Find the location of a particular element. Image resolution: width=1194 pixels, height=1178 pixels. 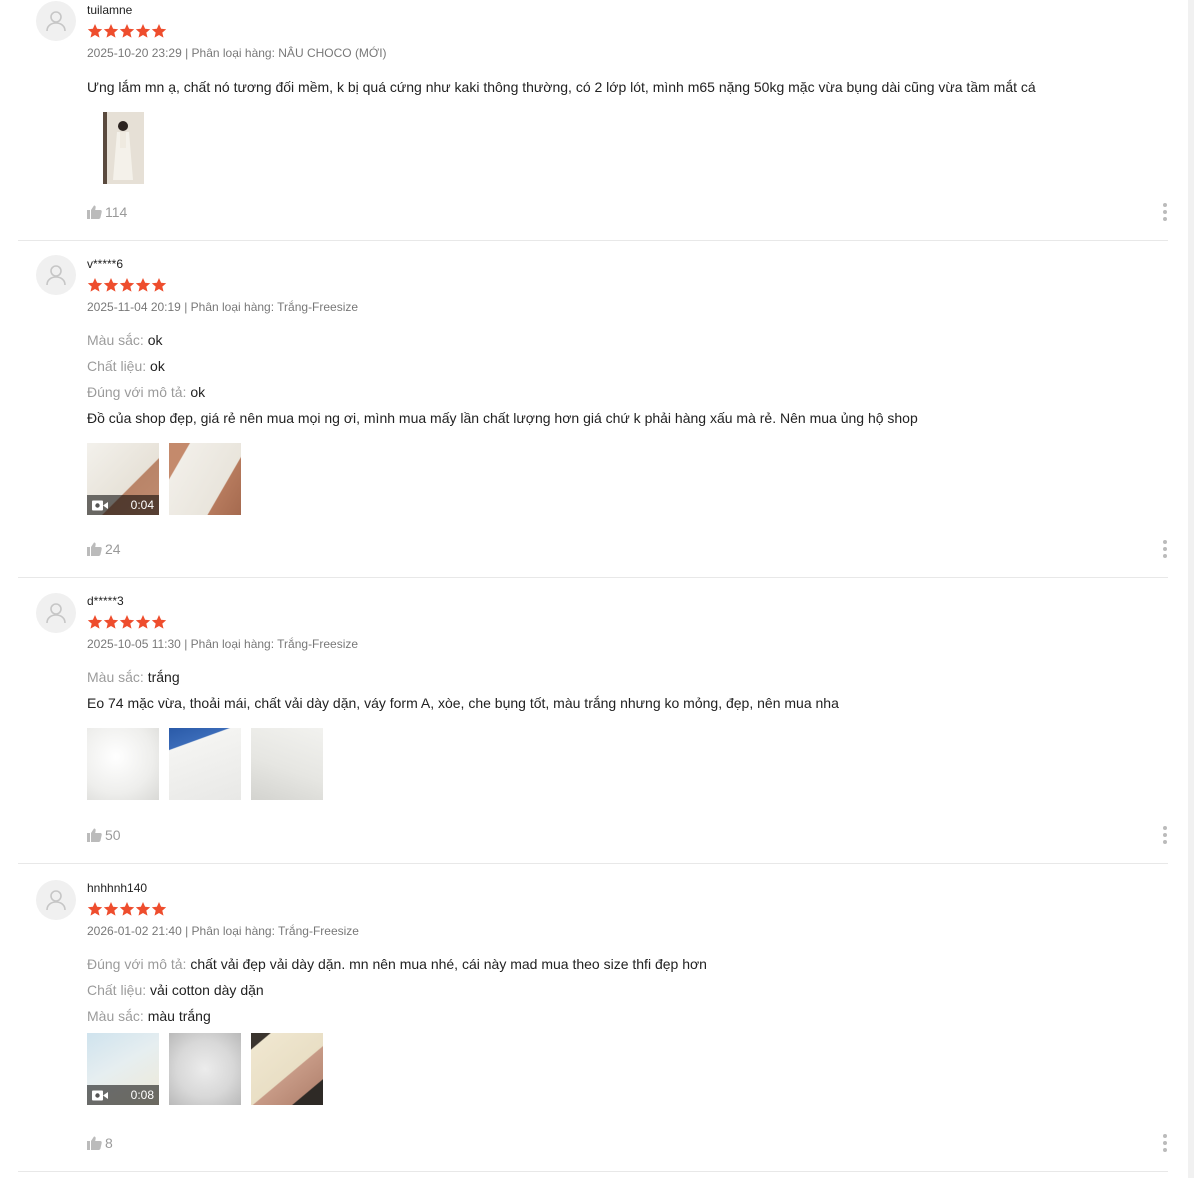

review-attributes: Màu sắc: trắng is located at coordinates (627, 677).